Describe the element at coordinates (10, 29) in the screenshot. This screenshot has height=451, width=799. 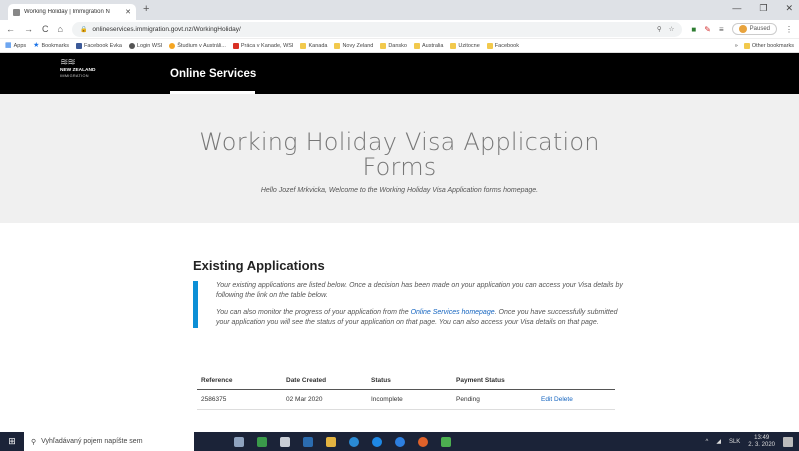
I see `back-arrow-icon: ←` at that location.